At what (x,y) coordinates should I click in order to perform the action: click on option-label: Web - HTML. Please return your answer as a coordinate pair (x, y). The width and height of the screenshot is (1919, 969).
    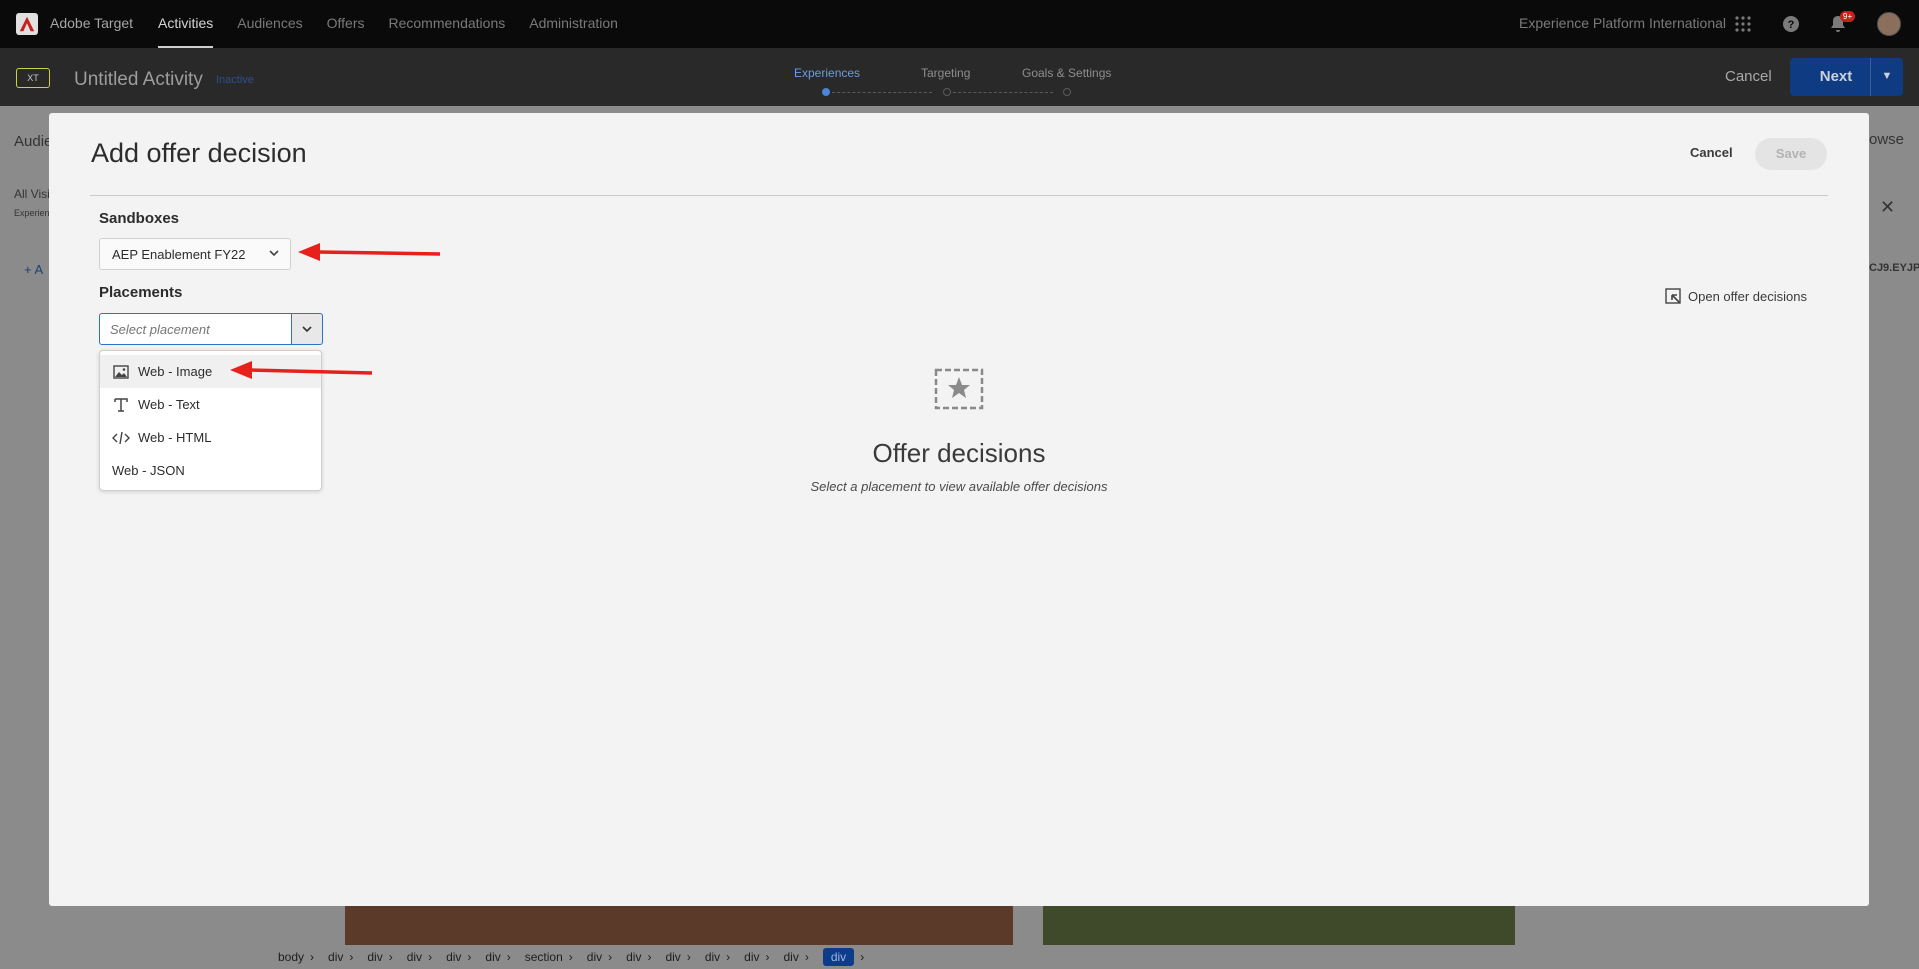
    Looking at the image, I should click on (175, 437).